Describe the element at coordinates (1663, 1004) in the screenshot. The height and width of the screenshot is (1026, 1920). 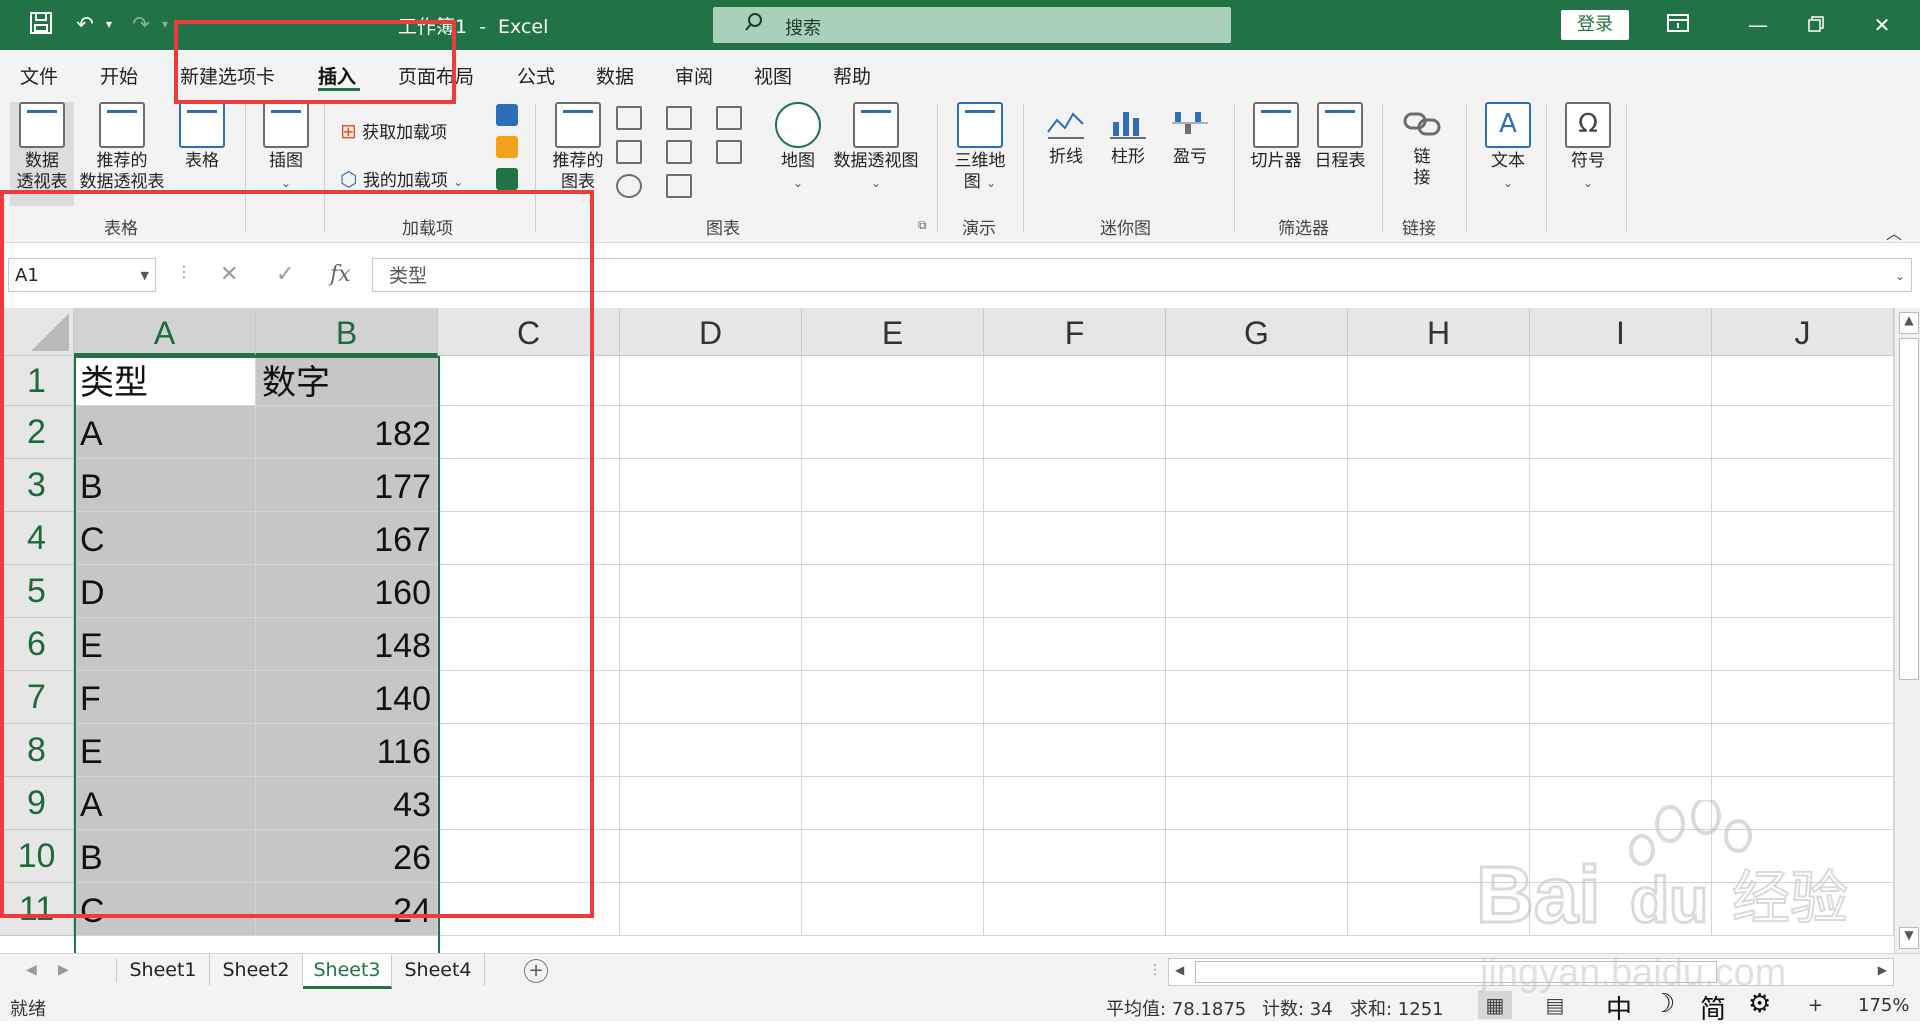
I see `moon-icon: ☽` at that location.